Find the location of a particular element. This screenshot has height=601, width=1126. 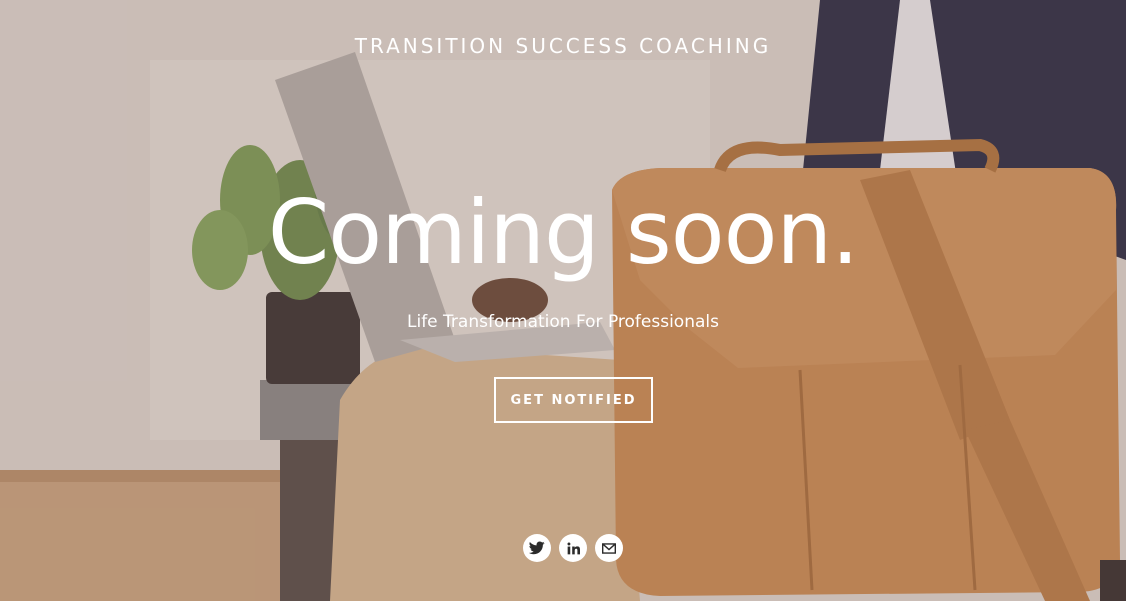

linkedin-link is located at coordinates (573, 548).